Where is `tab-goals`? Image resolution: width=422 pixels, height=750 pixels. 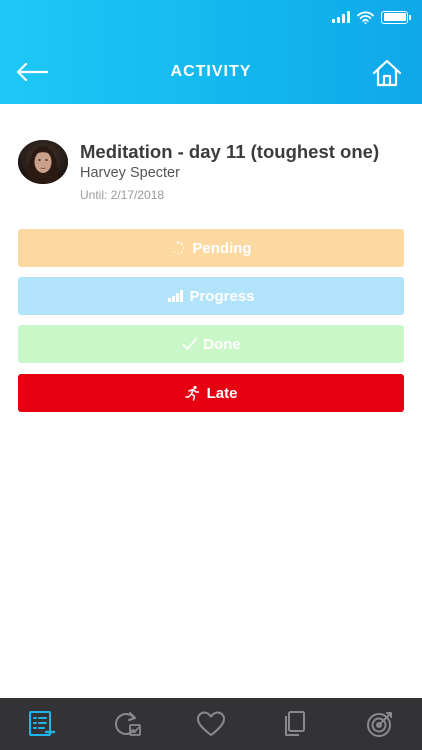
tab-goals is located at coordinates (380, 724).